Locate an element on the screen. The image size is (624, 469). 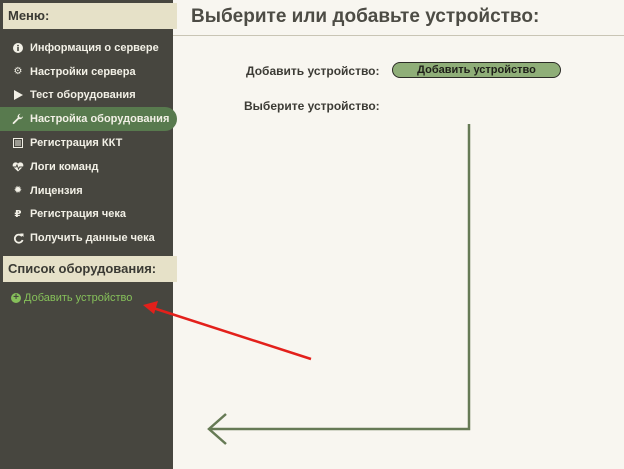
menu-item-label: Получить данные чека is located at coordinates (92, 238).